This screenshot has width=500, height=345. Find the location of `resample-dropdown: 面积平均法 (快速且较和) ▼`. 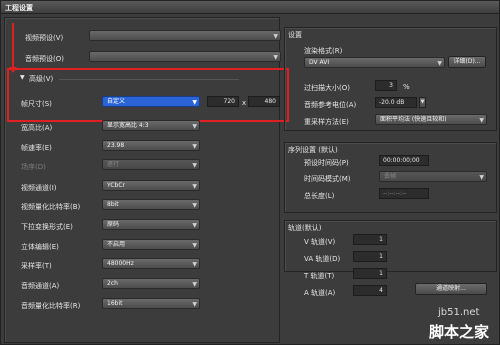

resample-dropdown: 面积平均法 (快速且较和) ▼ is located at coordinates (431, 119).